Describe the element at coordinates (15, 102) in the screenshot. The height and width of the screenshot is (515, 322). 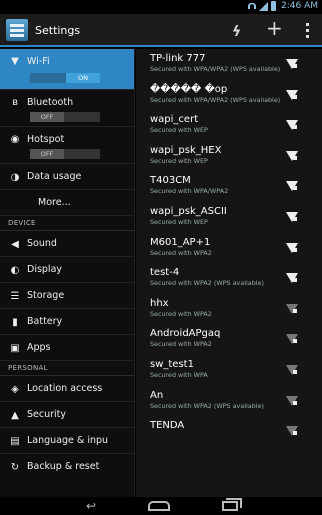
I see `bluetooth-icon: ʙ` at that location.